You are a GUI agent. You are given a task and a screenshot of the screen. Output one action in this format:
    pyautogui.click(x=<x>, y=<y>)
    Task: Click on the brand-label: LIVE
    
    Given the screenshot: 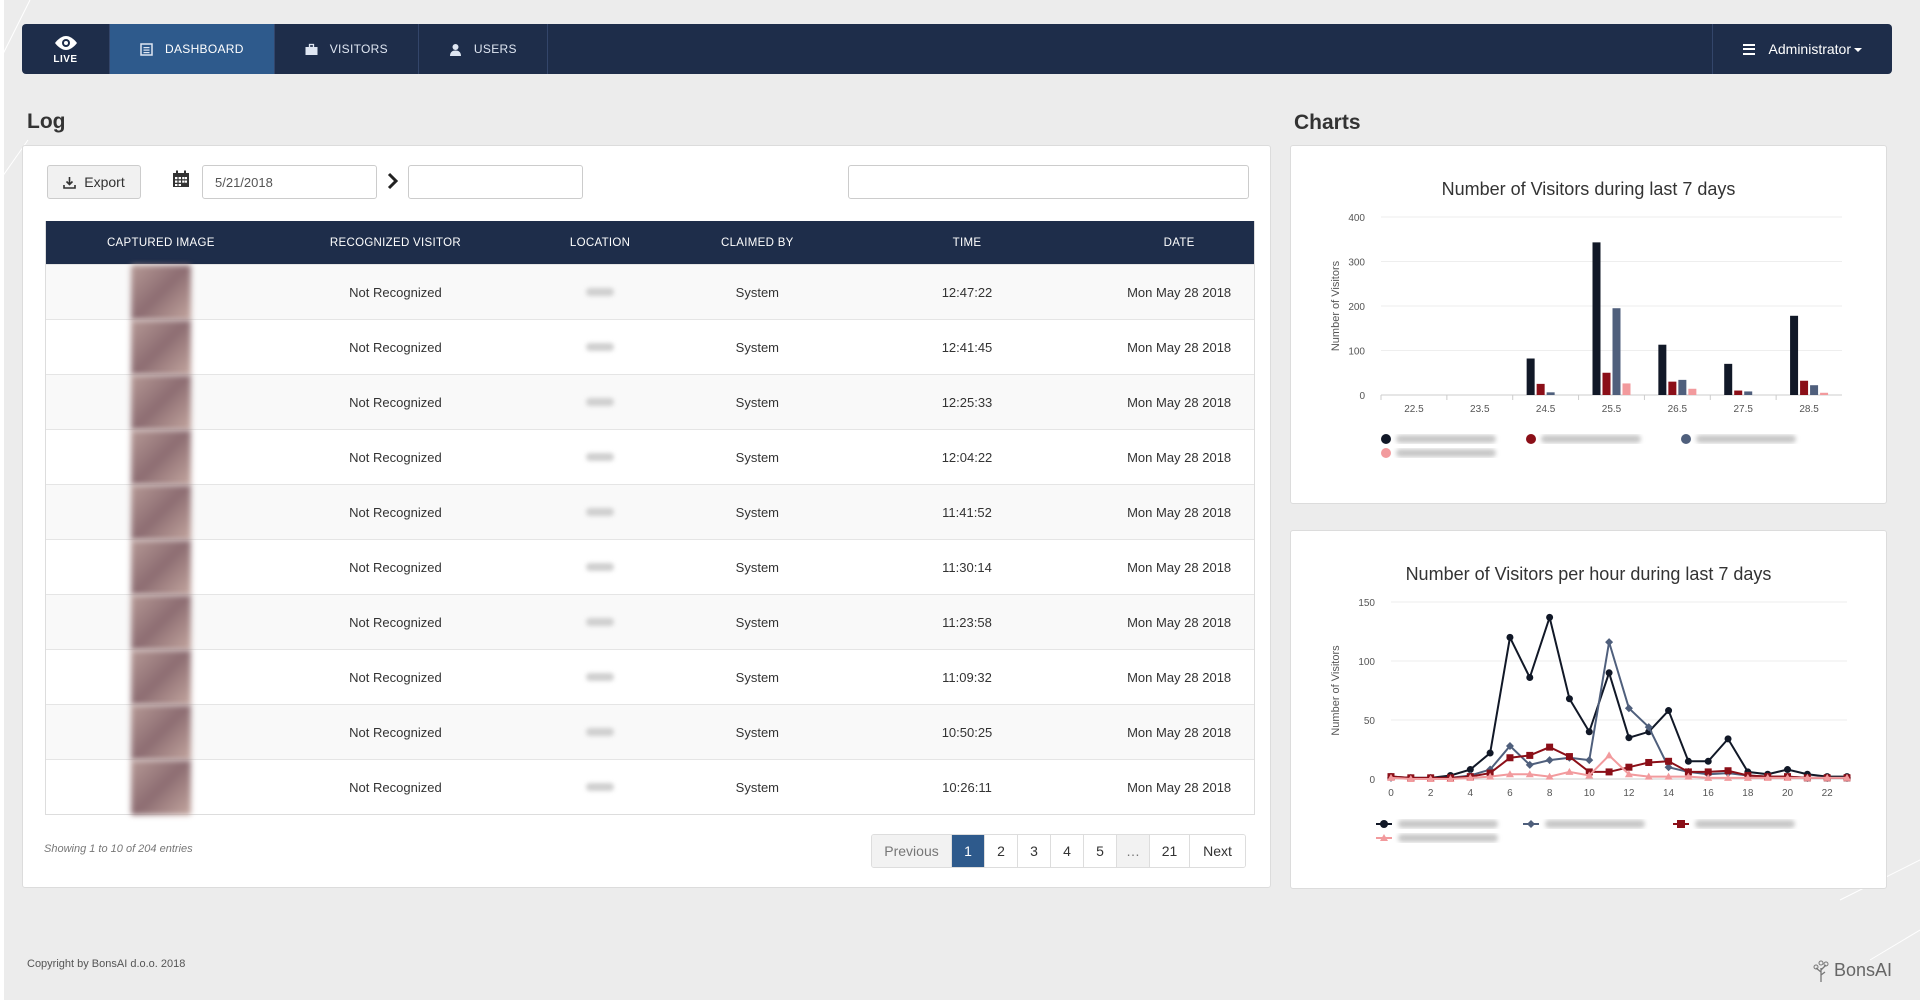 What is the action you would take?
    pyautogui.click(x=65, y=59)
    